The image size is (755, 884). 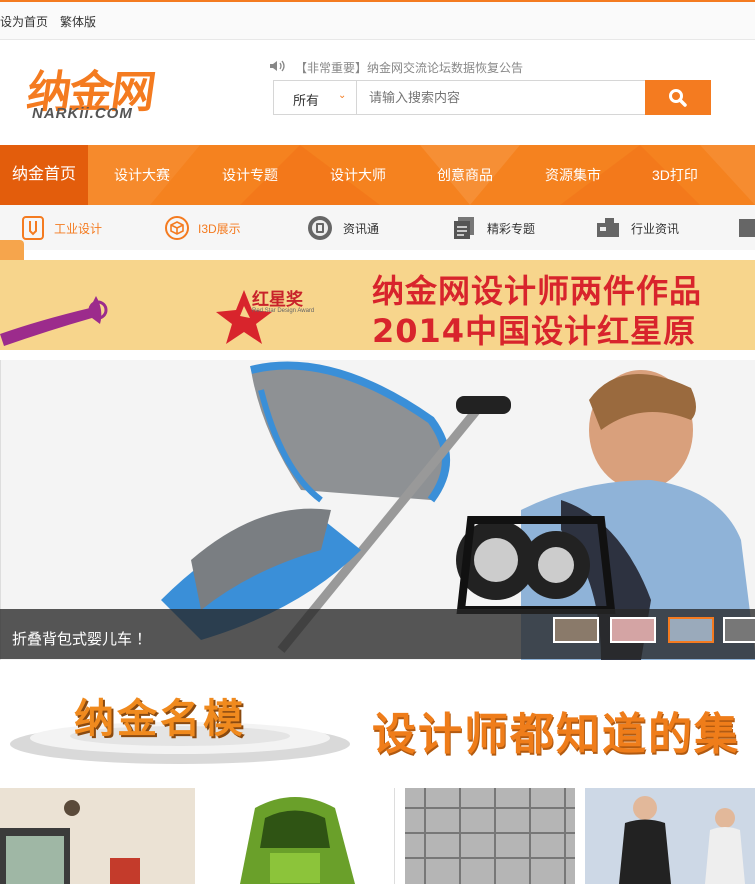 What do you see at coordinates (306, 100) in the screenshot?
I see `search-category-value: 所有` at bounding box center [306, 100].